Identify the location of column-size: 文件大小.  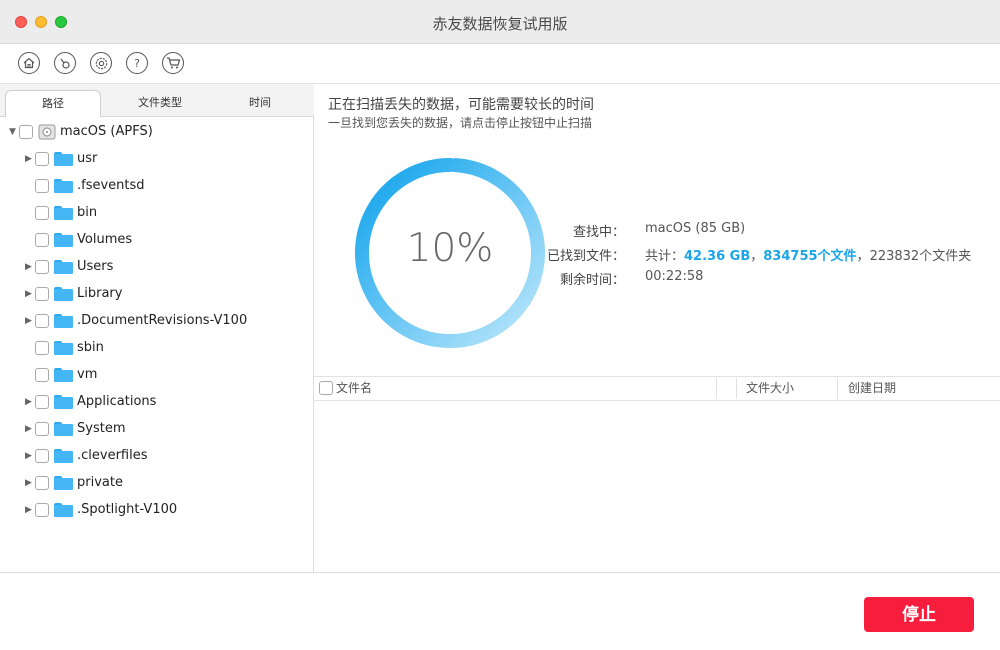
(770, 388).